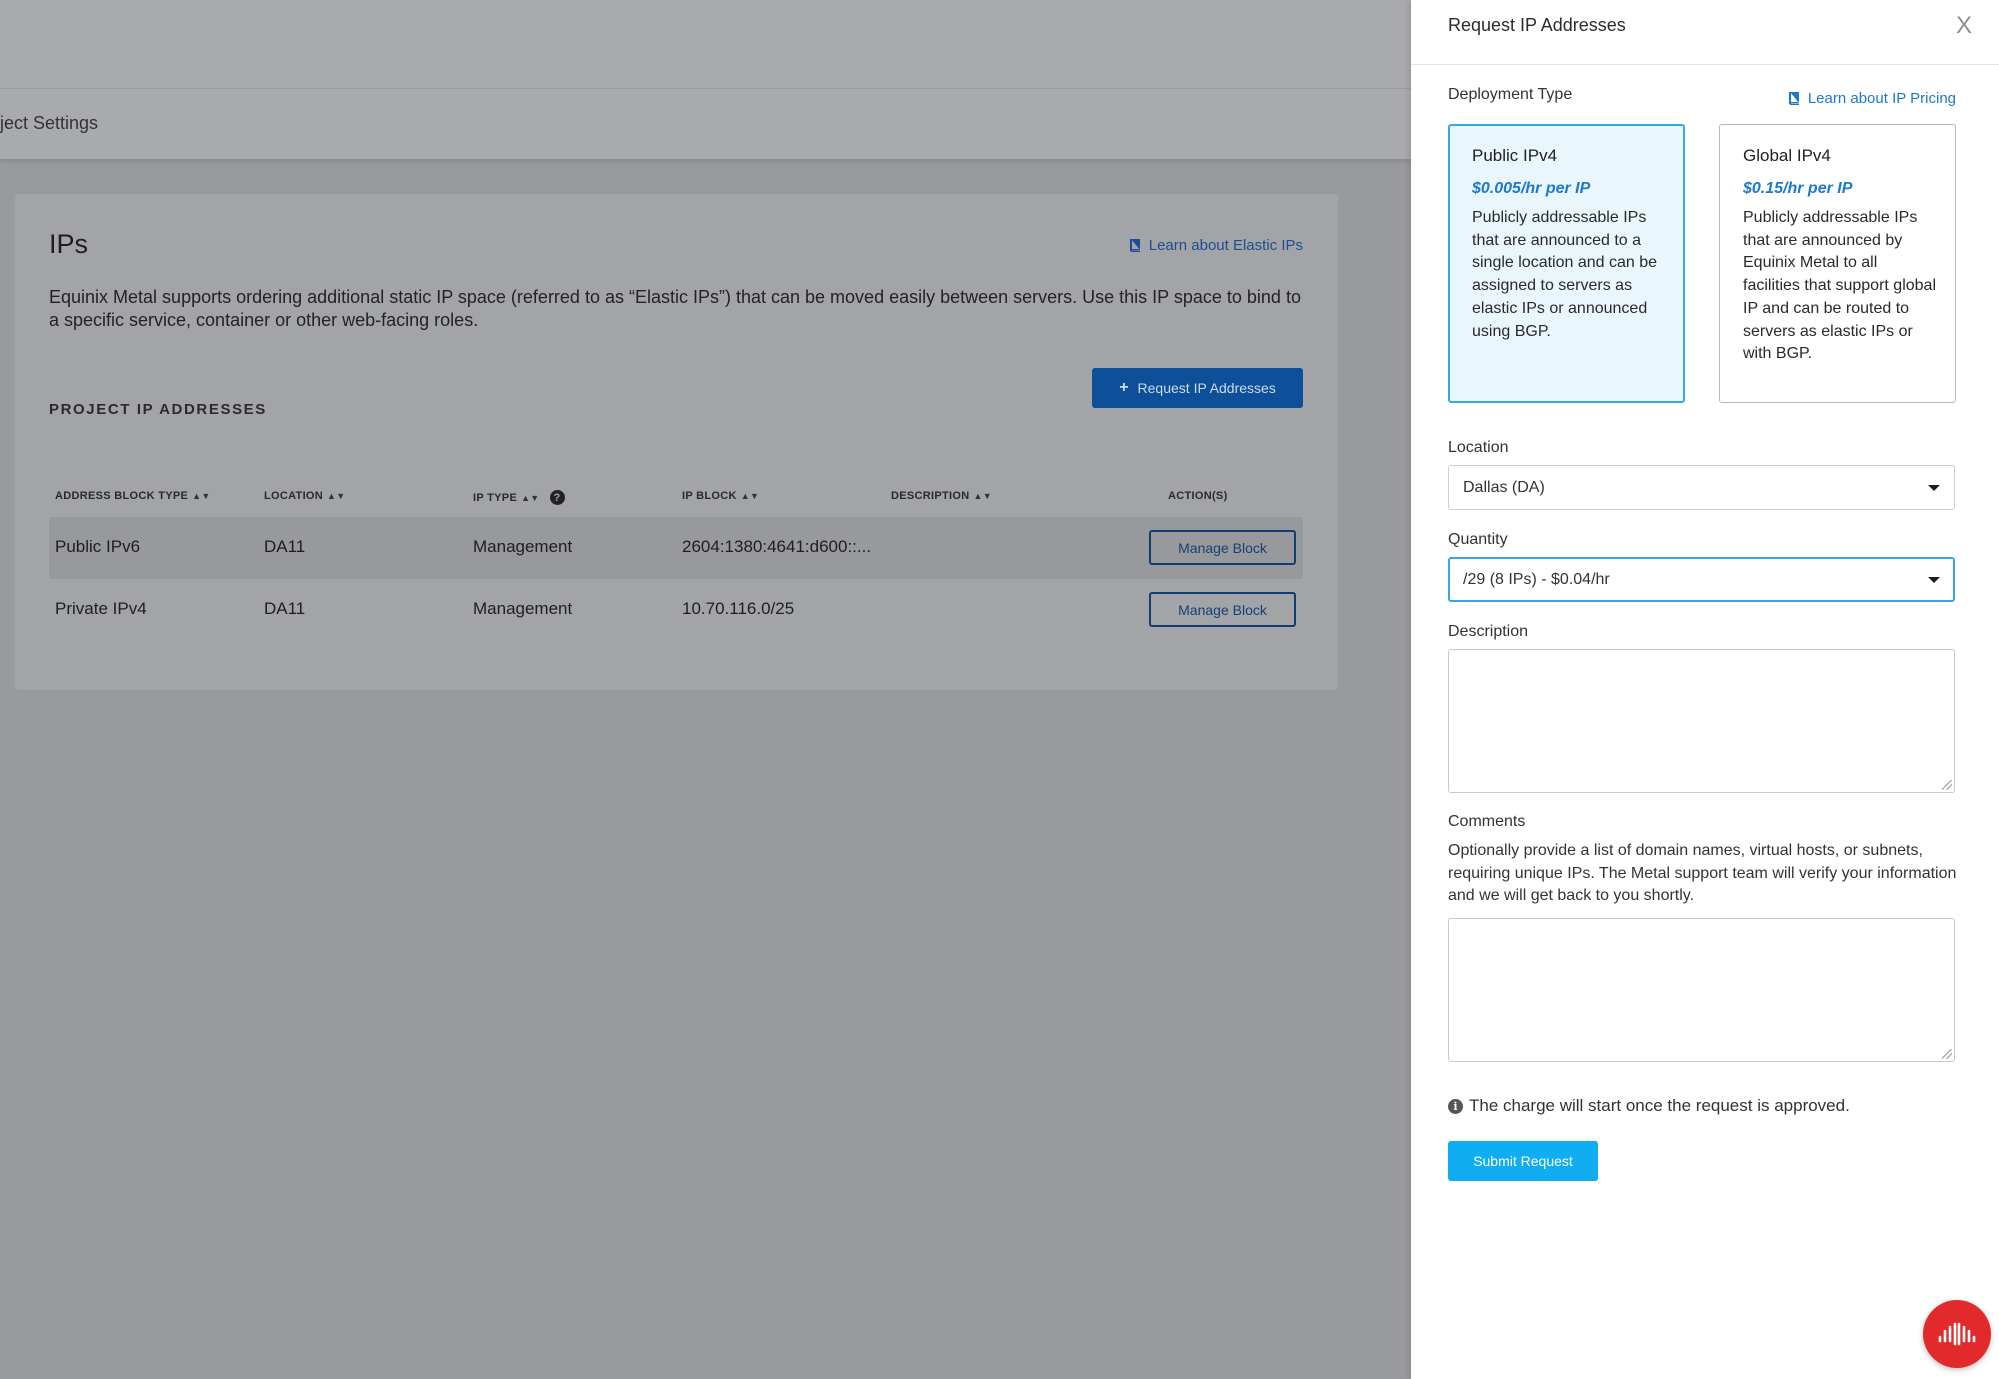 This screenshot has height=1379, width=1999. What do you see at coordinates (1455, 1106) in the screenshot?
I see `info-icon: i` at bounding box center [1455, 1106].